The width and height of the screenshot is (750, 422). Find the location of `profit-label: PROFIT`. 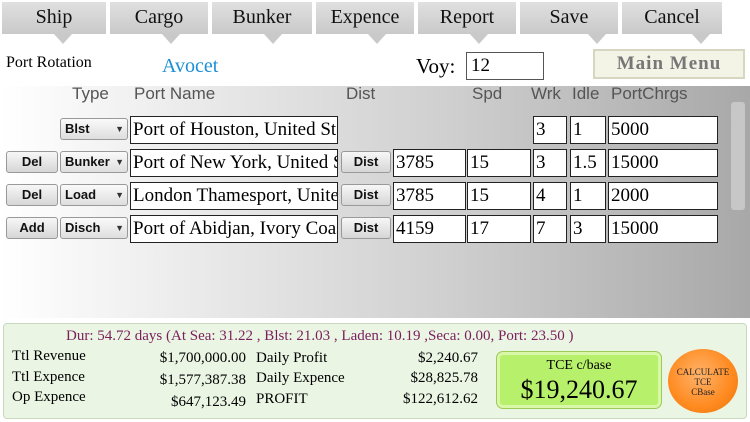

profit-label: PROFIT is located at coordinates (282, 399).